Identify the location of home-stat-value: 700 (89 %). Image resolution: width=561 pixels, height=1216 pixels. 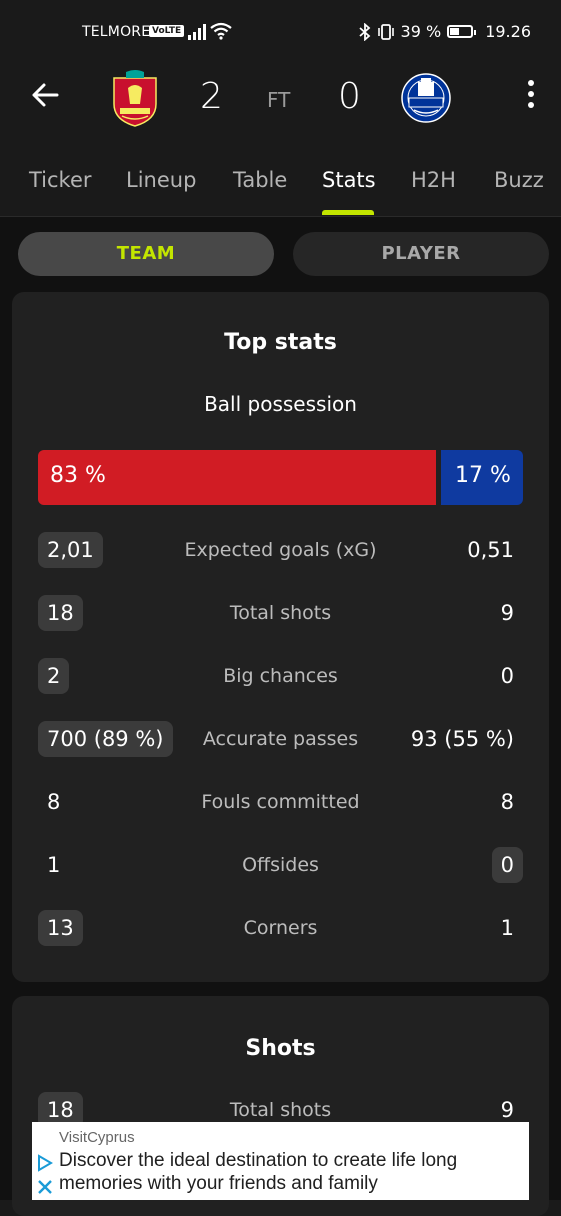
(105, 739).